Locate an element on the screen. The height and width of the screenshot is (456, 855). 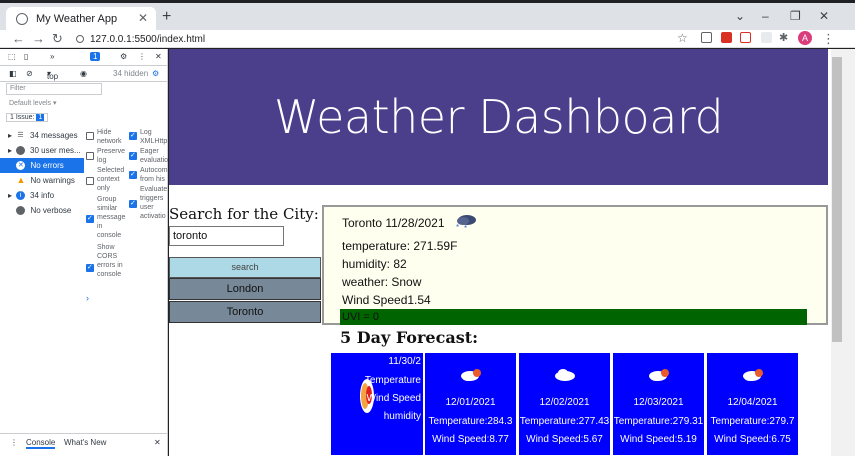
minimize-icon: – is located at coordinates (765, 16).